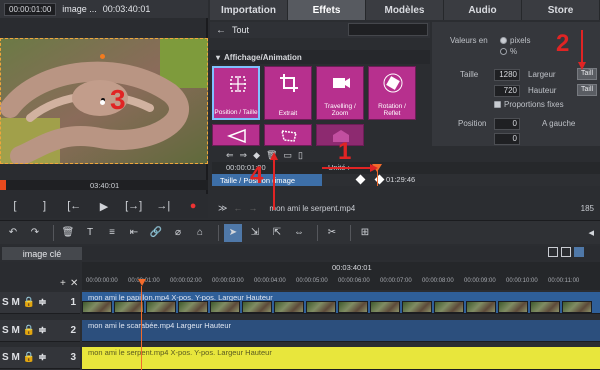  What do you see at coordinates (35, 233) in the screenshot?
I see `redo-icon: ↷` at bounding box center [35, 233].